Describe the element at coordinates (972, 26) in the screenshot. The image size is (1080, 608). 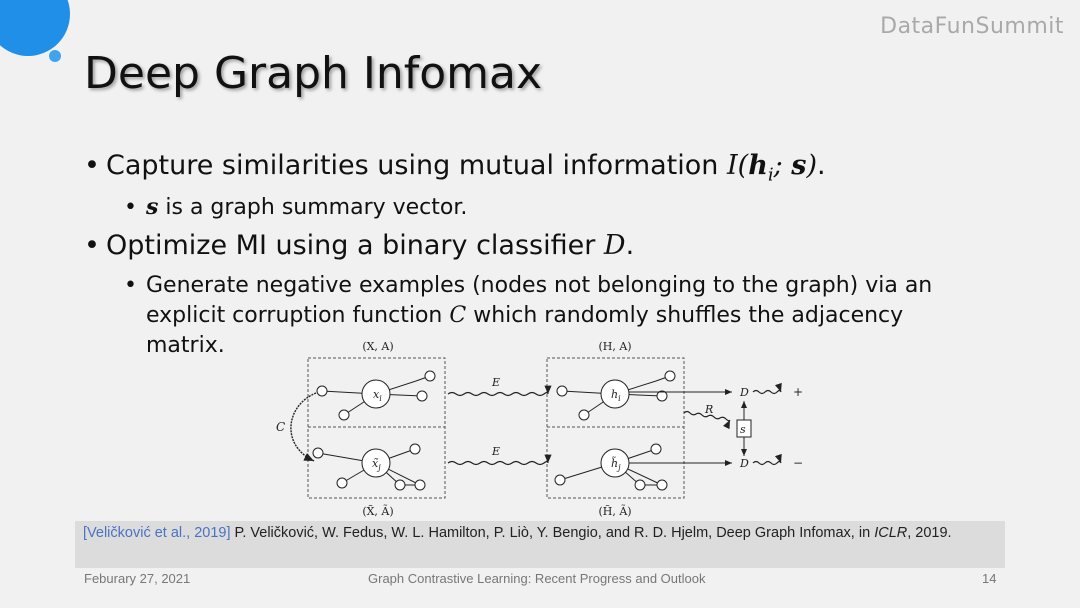
I see `brand-logo-text: DataFunSummit` at that location.